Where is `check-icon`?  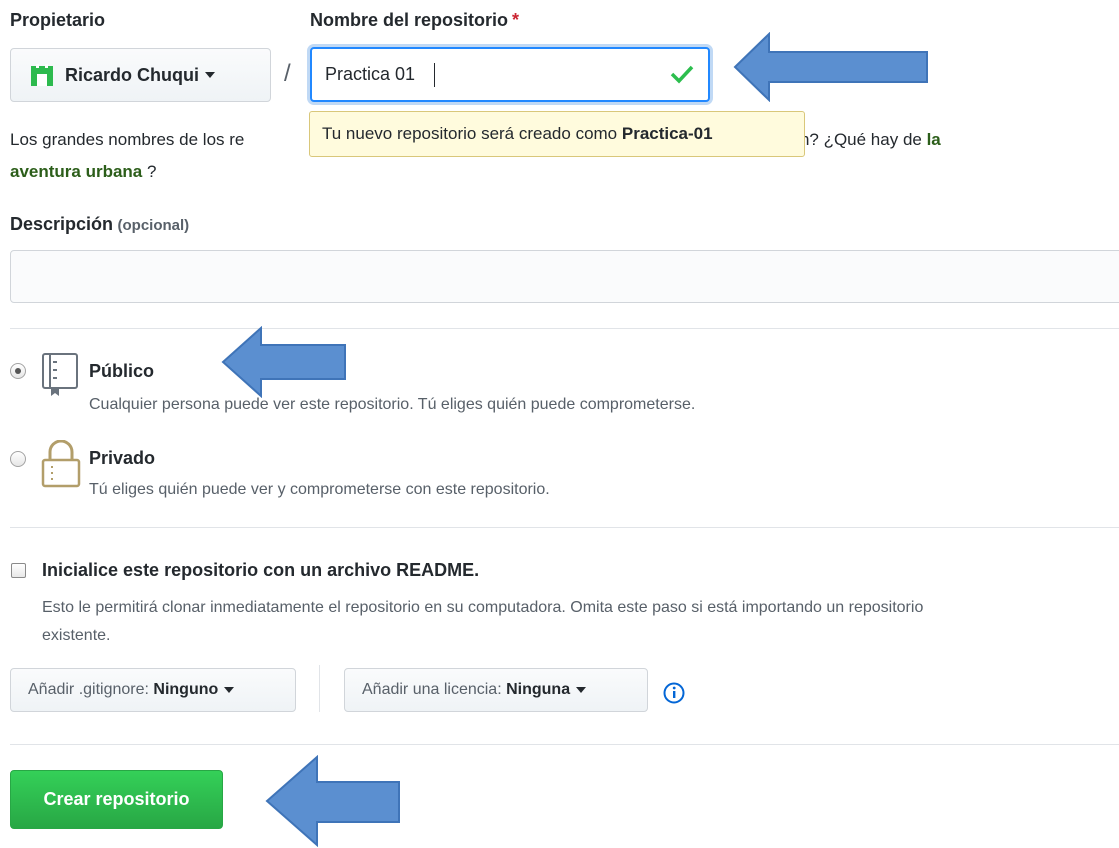
check-icon is located at coordinates (682, 74).